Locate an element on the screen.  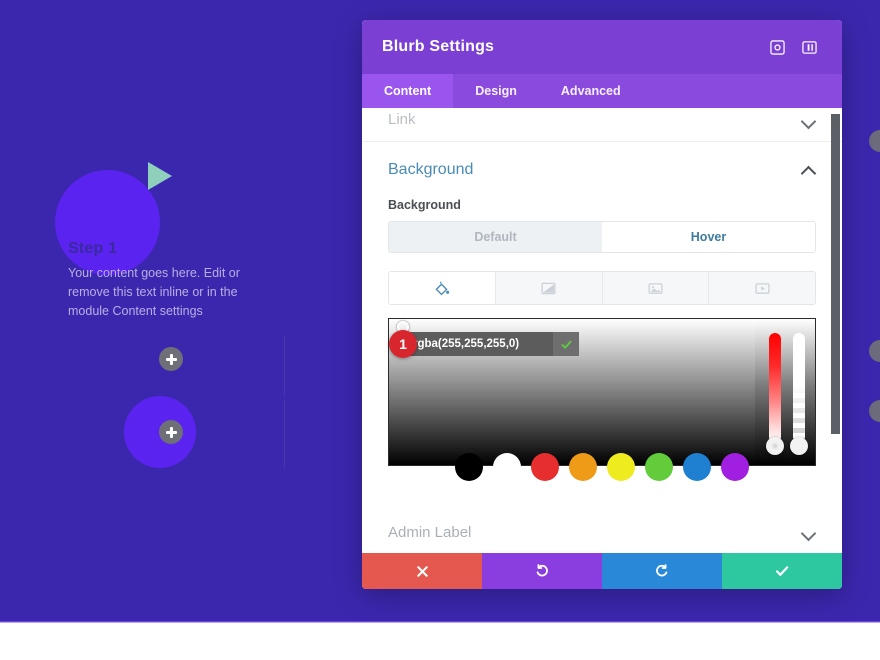
section-admin-label-text: Admin Label is located at coordinates (430, 532).